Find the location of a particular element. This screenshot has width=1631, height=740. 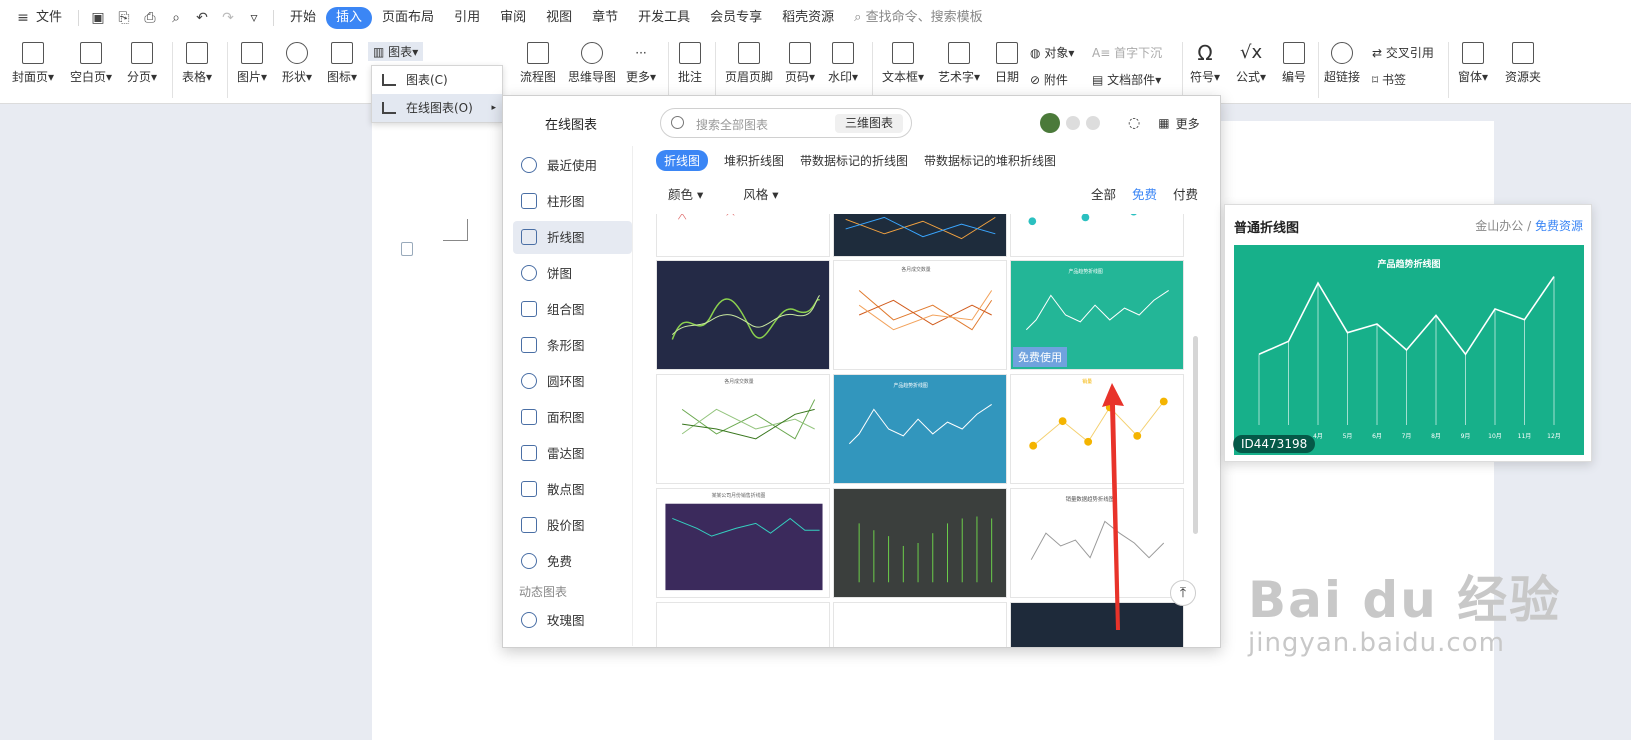

hyperlink-button: 超链接 is located at coordinates (1342, 63).